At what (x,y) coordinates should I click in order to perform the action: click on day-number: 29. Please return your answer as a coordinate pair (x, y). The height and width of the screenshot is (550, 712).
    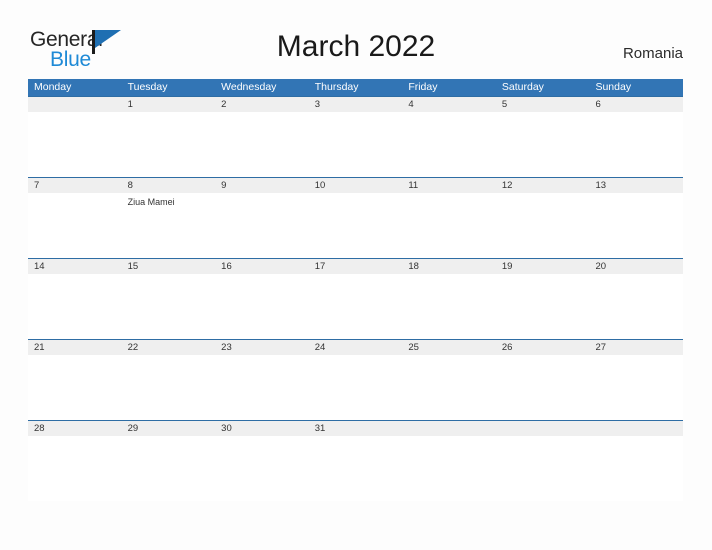
    Looking at the image, I should click on (169, 428).